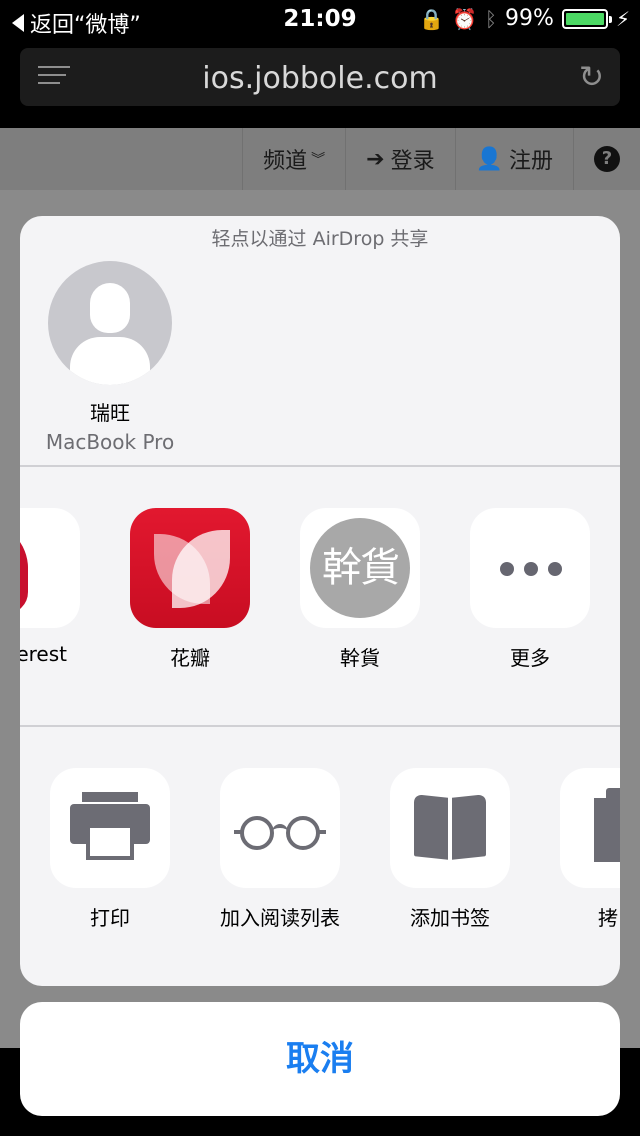 This screenshot has width=640, height=1136. What do you see at coordinates (529, 18) in the screenshot?
I see `battery-percent: 99%` at bounding box center [529, 18].